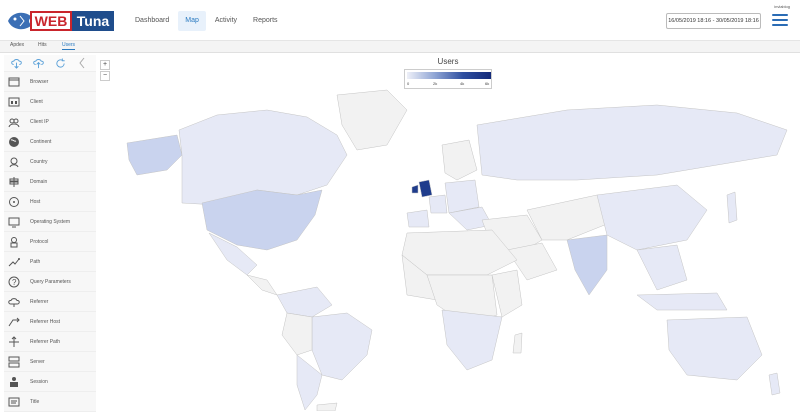  What do you see at coordinates (82, 63) in the screenshot?
I see `collapse-icon` at bounding box center [82, 63].